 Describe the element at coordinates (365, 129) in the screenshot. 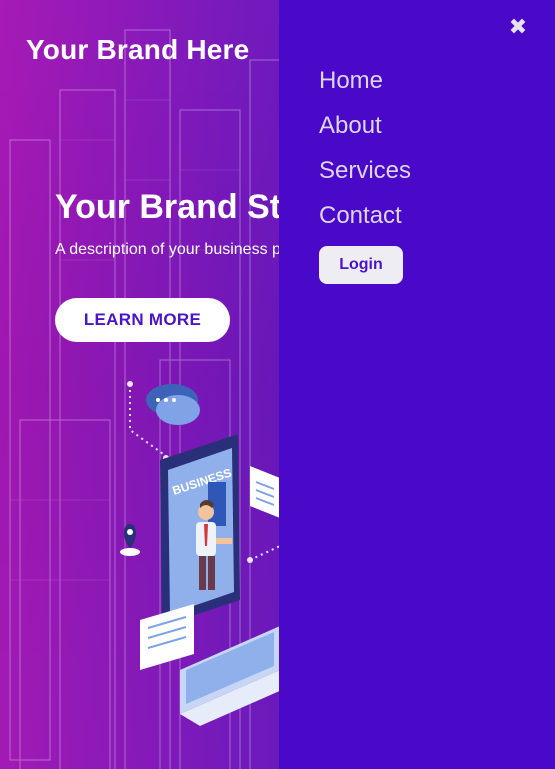

I see `nav-item-about: About` at that location.